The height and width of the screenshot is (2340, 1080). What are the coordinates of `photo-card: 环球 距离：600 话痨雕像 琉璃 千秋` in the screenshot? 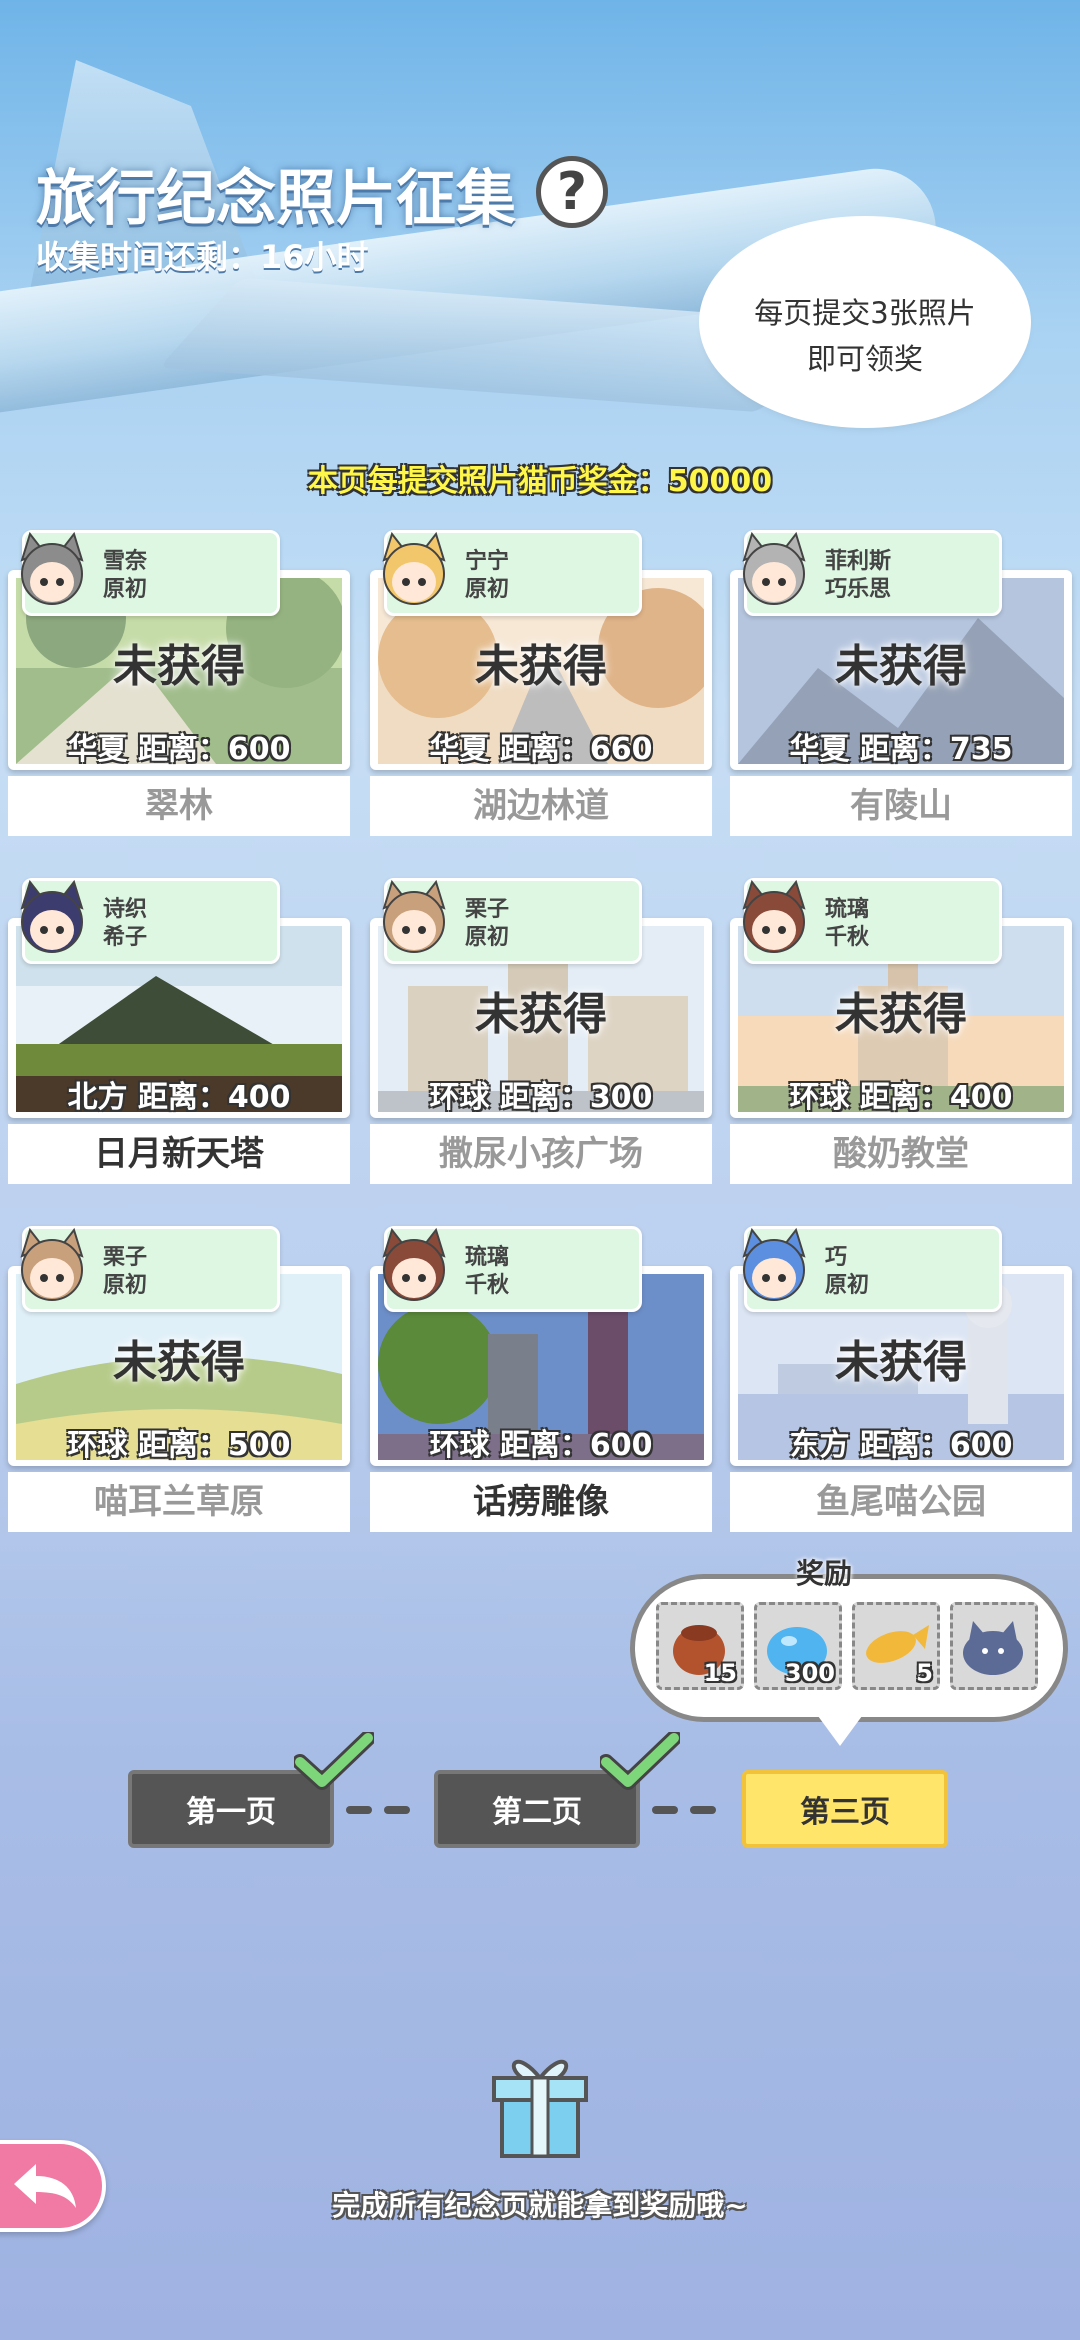 It's located at (541, 1381).